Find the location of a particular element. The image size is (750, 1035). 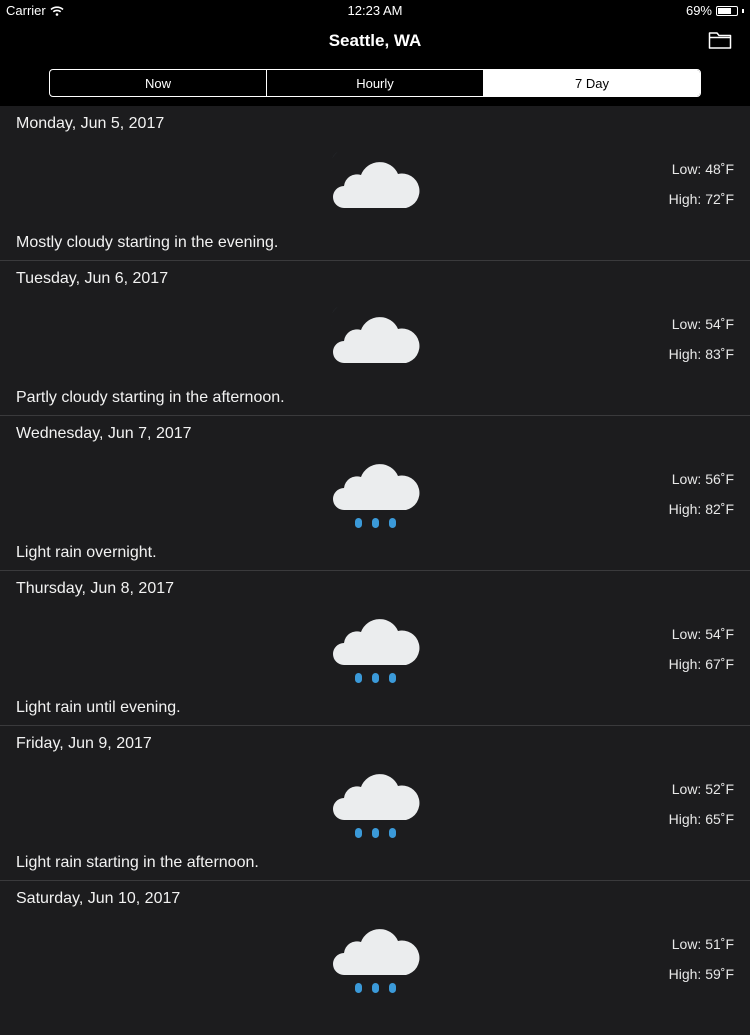

status-bar: Carrier 12:23 AM 69% is located at coordinates (375, 11).